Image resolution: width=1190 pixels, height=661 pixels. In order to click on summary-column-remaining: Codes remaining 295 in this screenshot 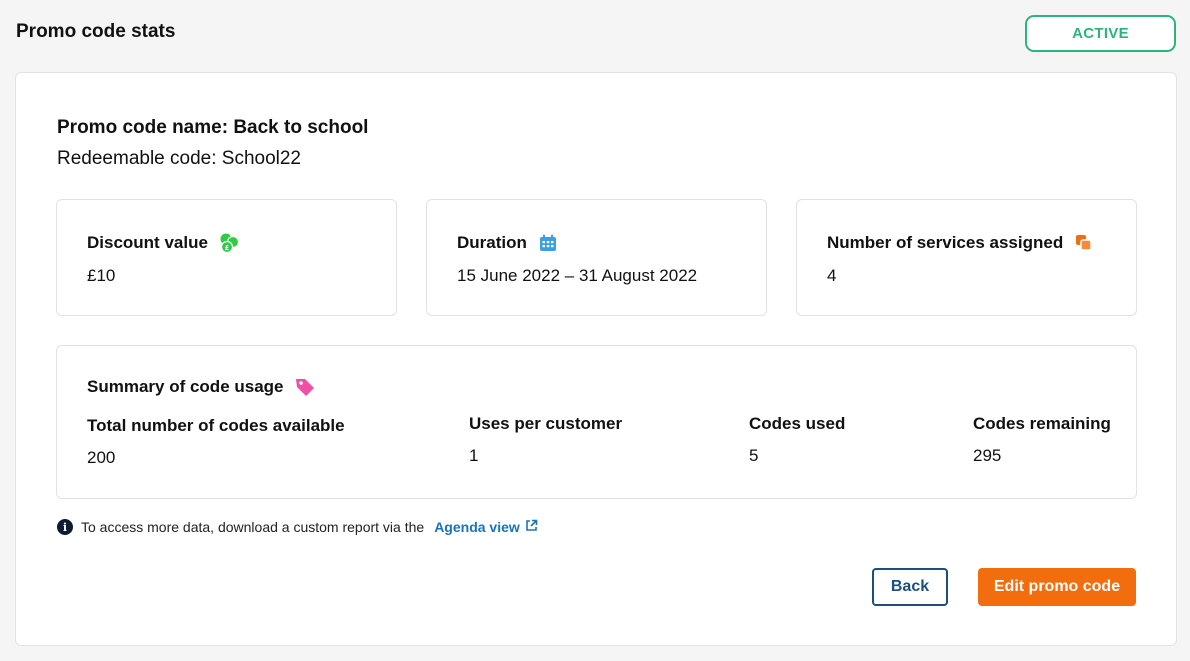, I will do `click(1042, 439)`.